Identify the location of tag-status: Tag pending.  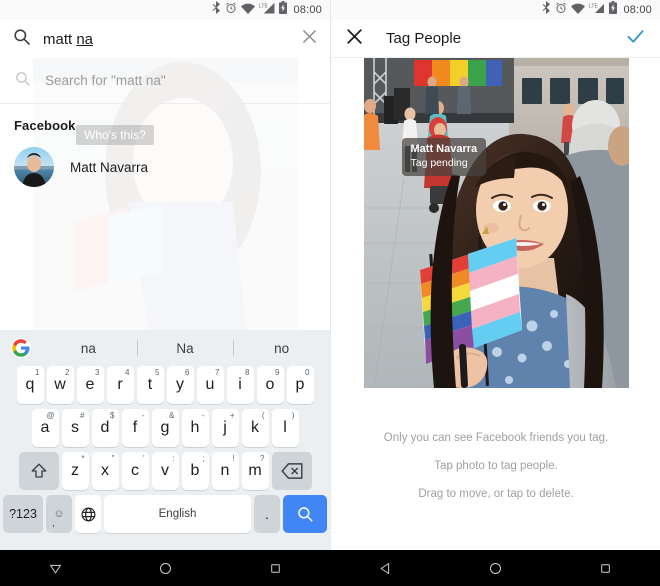
(439, 162).